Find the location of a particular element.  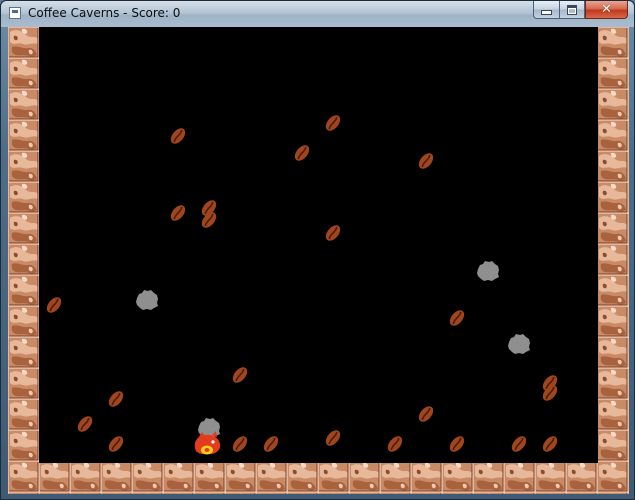

maximize-button is located at coordinates (572, 10).